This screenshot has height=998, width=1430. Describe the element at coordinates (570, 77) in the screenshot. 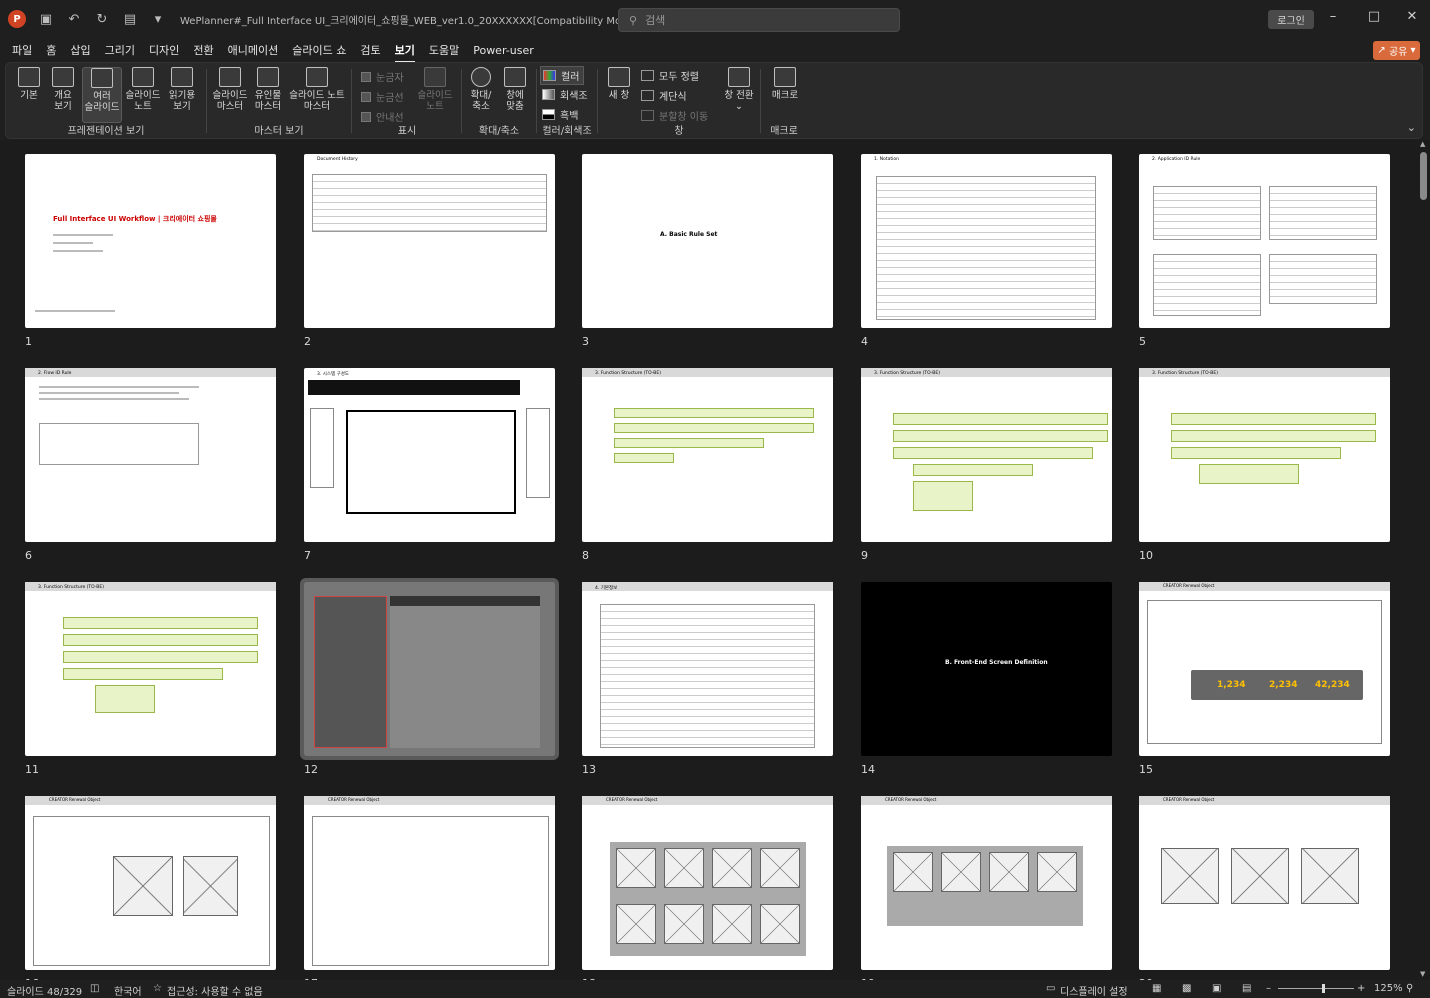

I see `color-label: 컬러` at that location.